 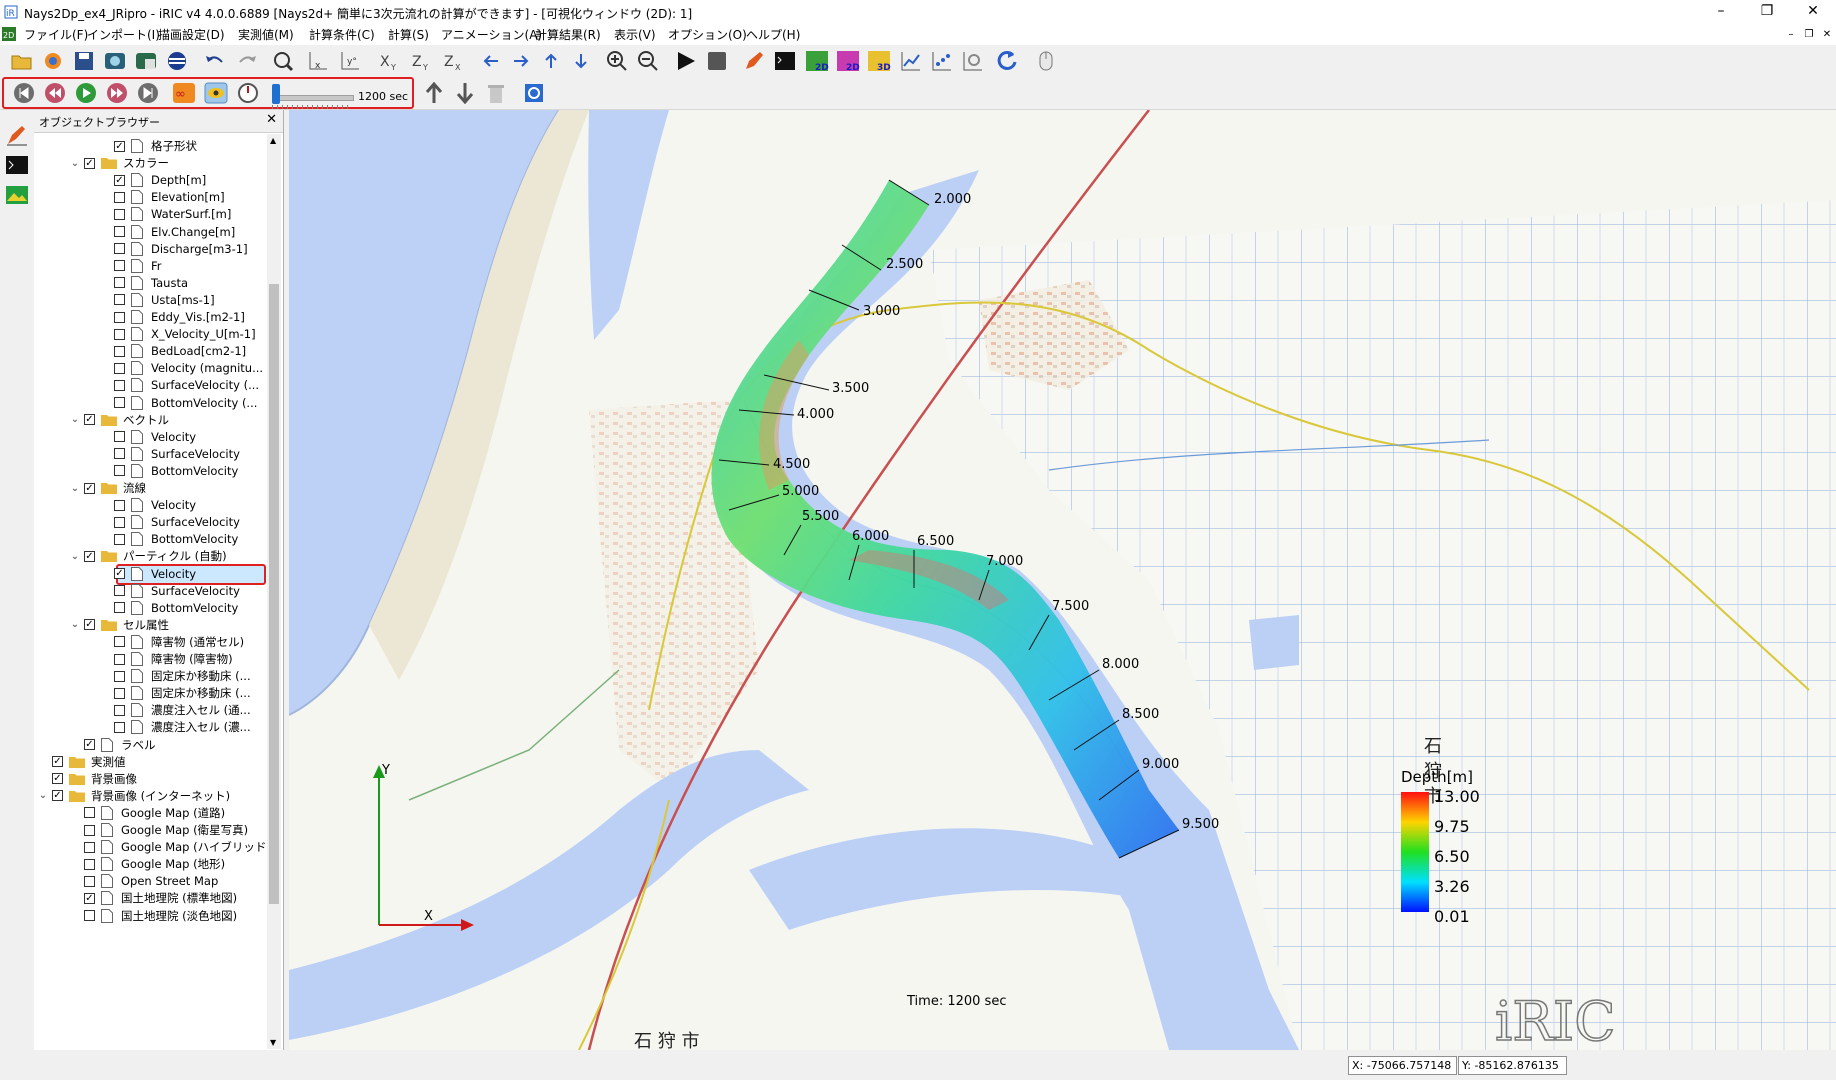 What do you see at coordinates (342, 34) in the screenshot?
I see `menu-calc-conditions: 計算条件(C)` at bounding box center [342, 34].